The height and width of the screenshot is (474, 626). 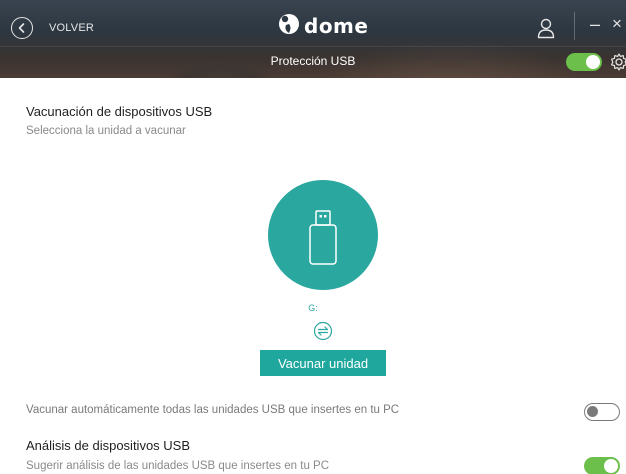 What do you see at coordinates (313, 61) in the screenshot?
I see `page-title: Protección USB` at bounding box center [313, 61].